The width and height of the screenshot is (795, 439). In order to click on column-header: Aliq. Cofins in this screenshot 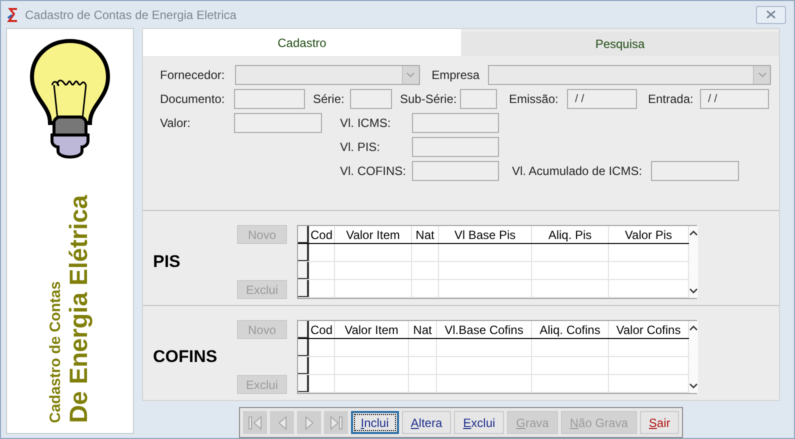, I will do `click(570, 329)`.